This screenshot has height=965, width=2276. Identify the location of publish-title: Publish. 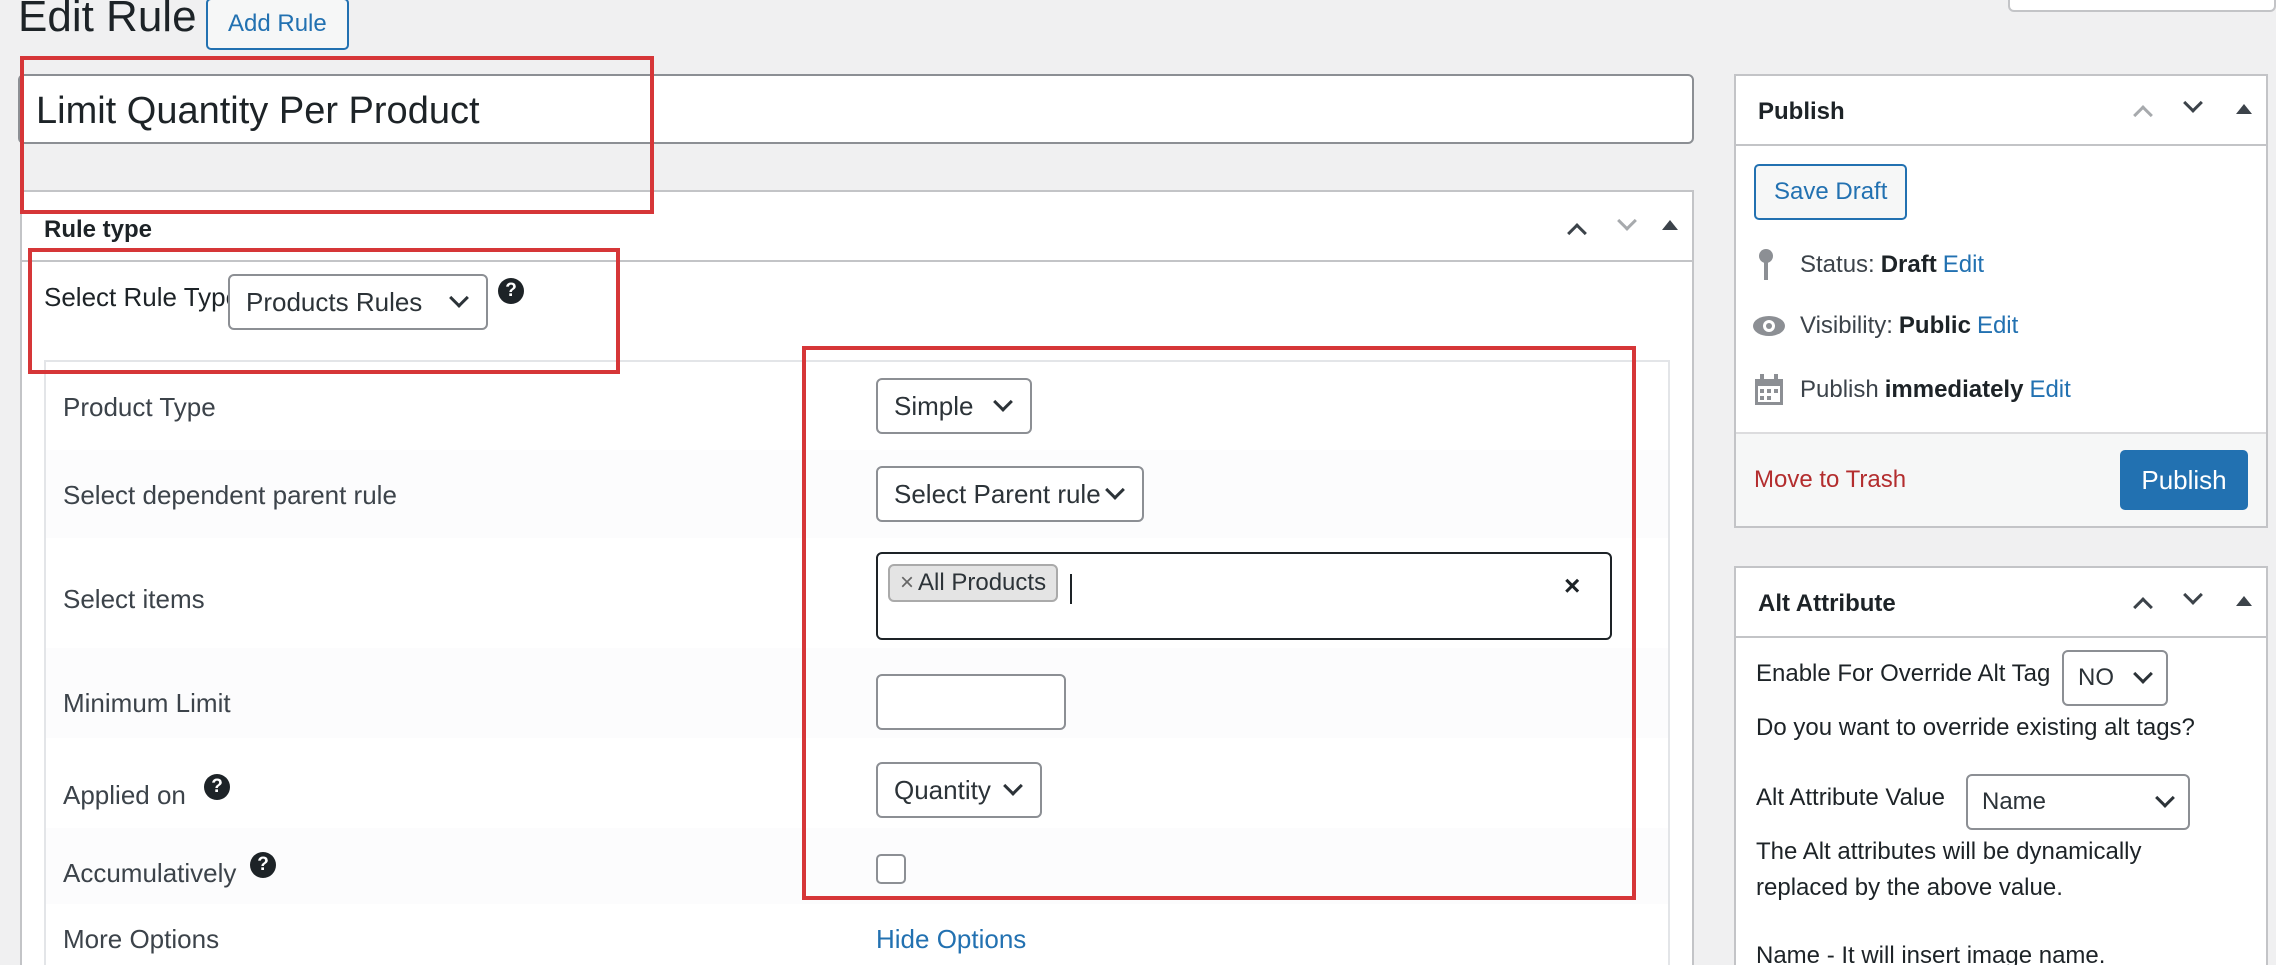
(1801, 111).